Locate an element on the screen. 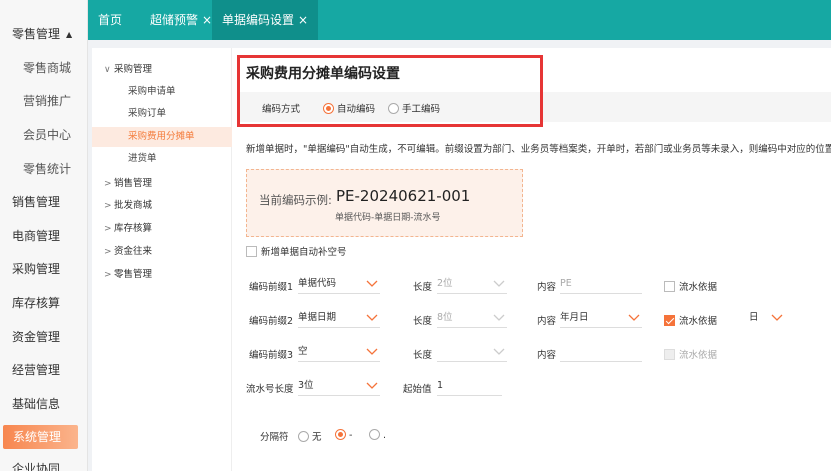 The width and height of the screenshot is (831, 471). prefix2-flow-unit-select: 日 is located at coordinates (767, 318).